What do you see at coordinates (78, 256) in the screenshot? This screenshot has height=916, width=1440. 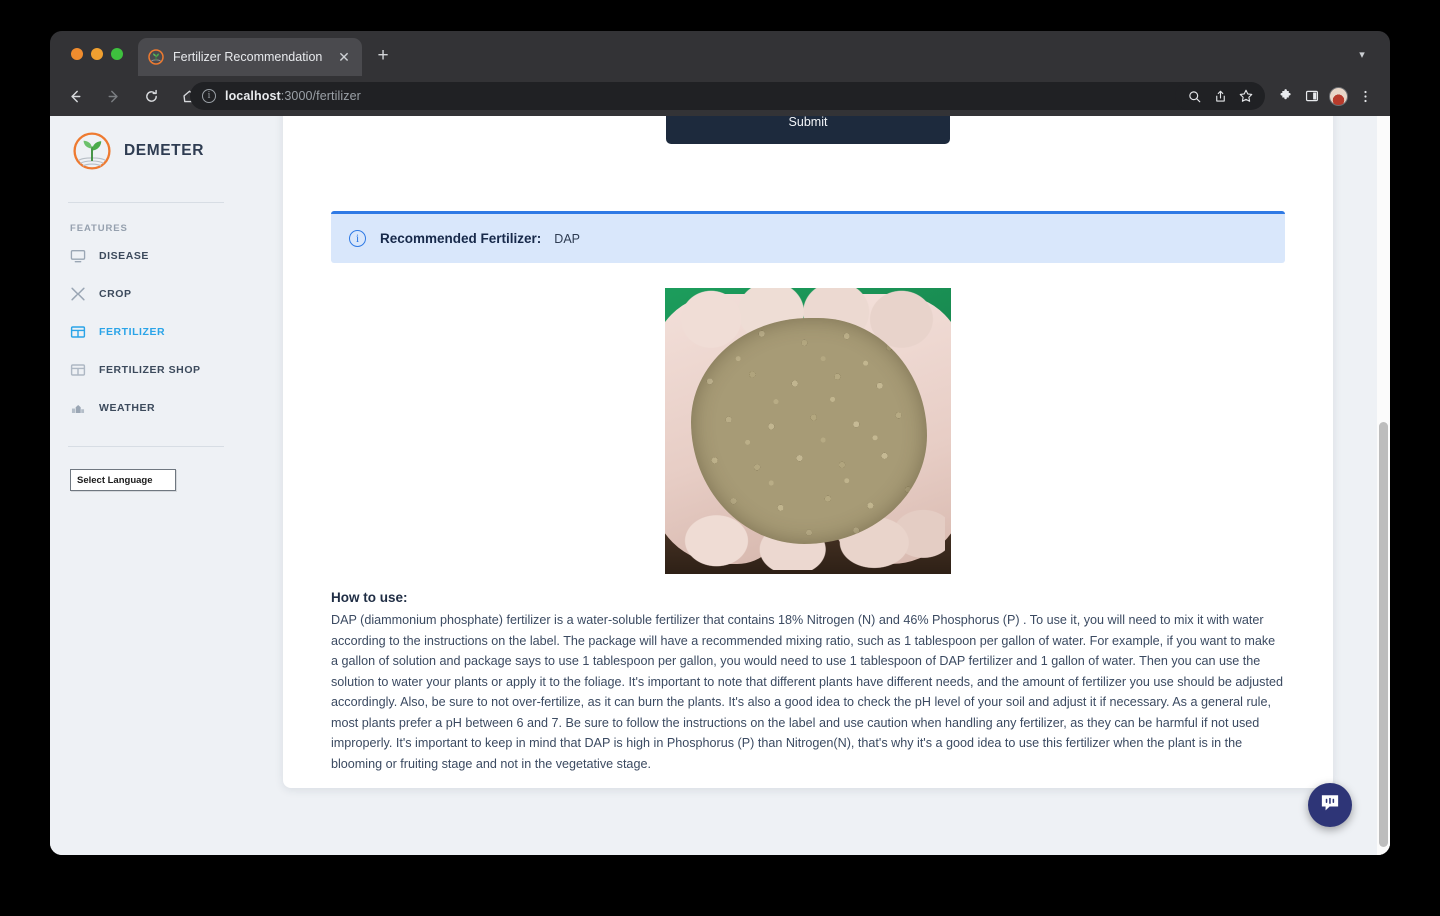 I see `monitor-icon` at bounding box center [78, 256].